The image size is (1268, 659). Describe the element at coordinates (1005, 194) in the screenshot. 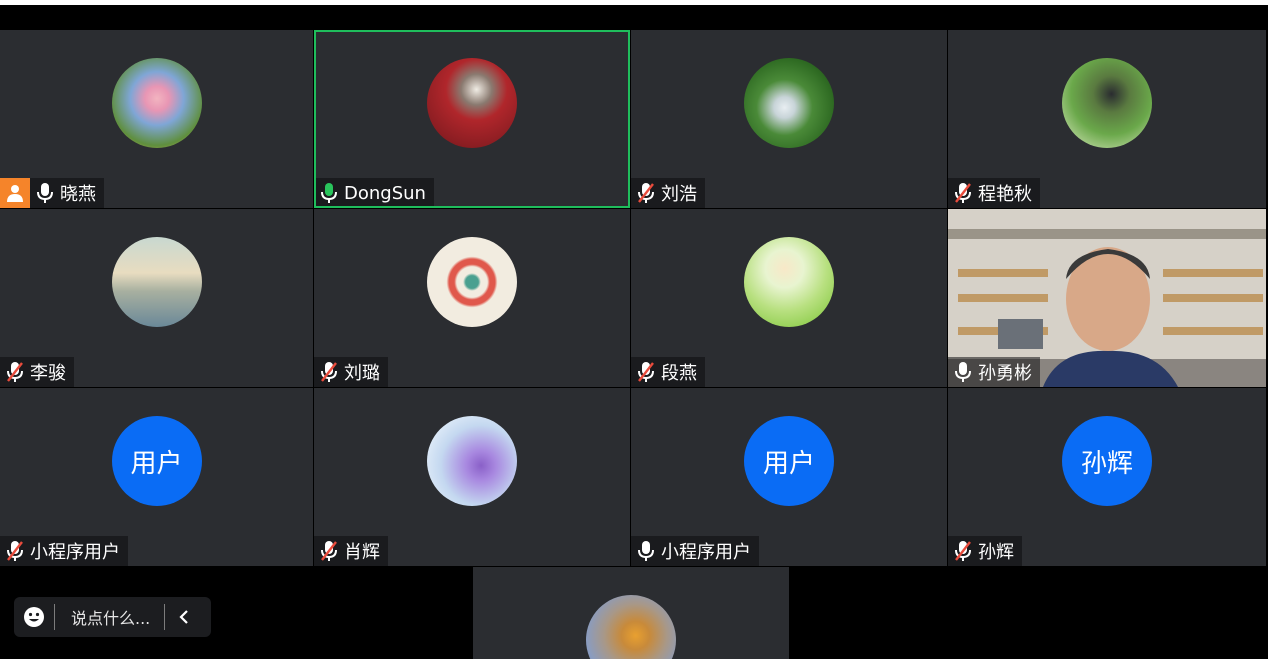

I see `participant-name: 程艳秋` at that location.